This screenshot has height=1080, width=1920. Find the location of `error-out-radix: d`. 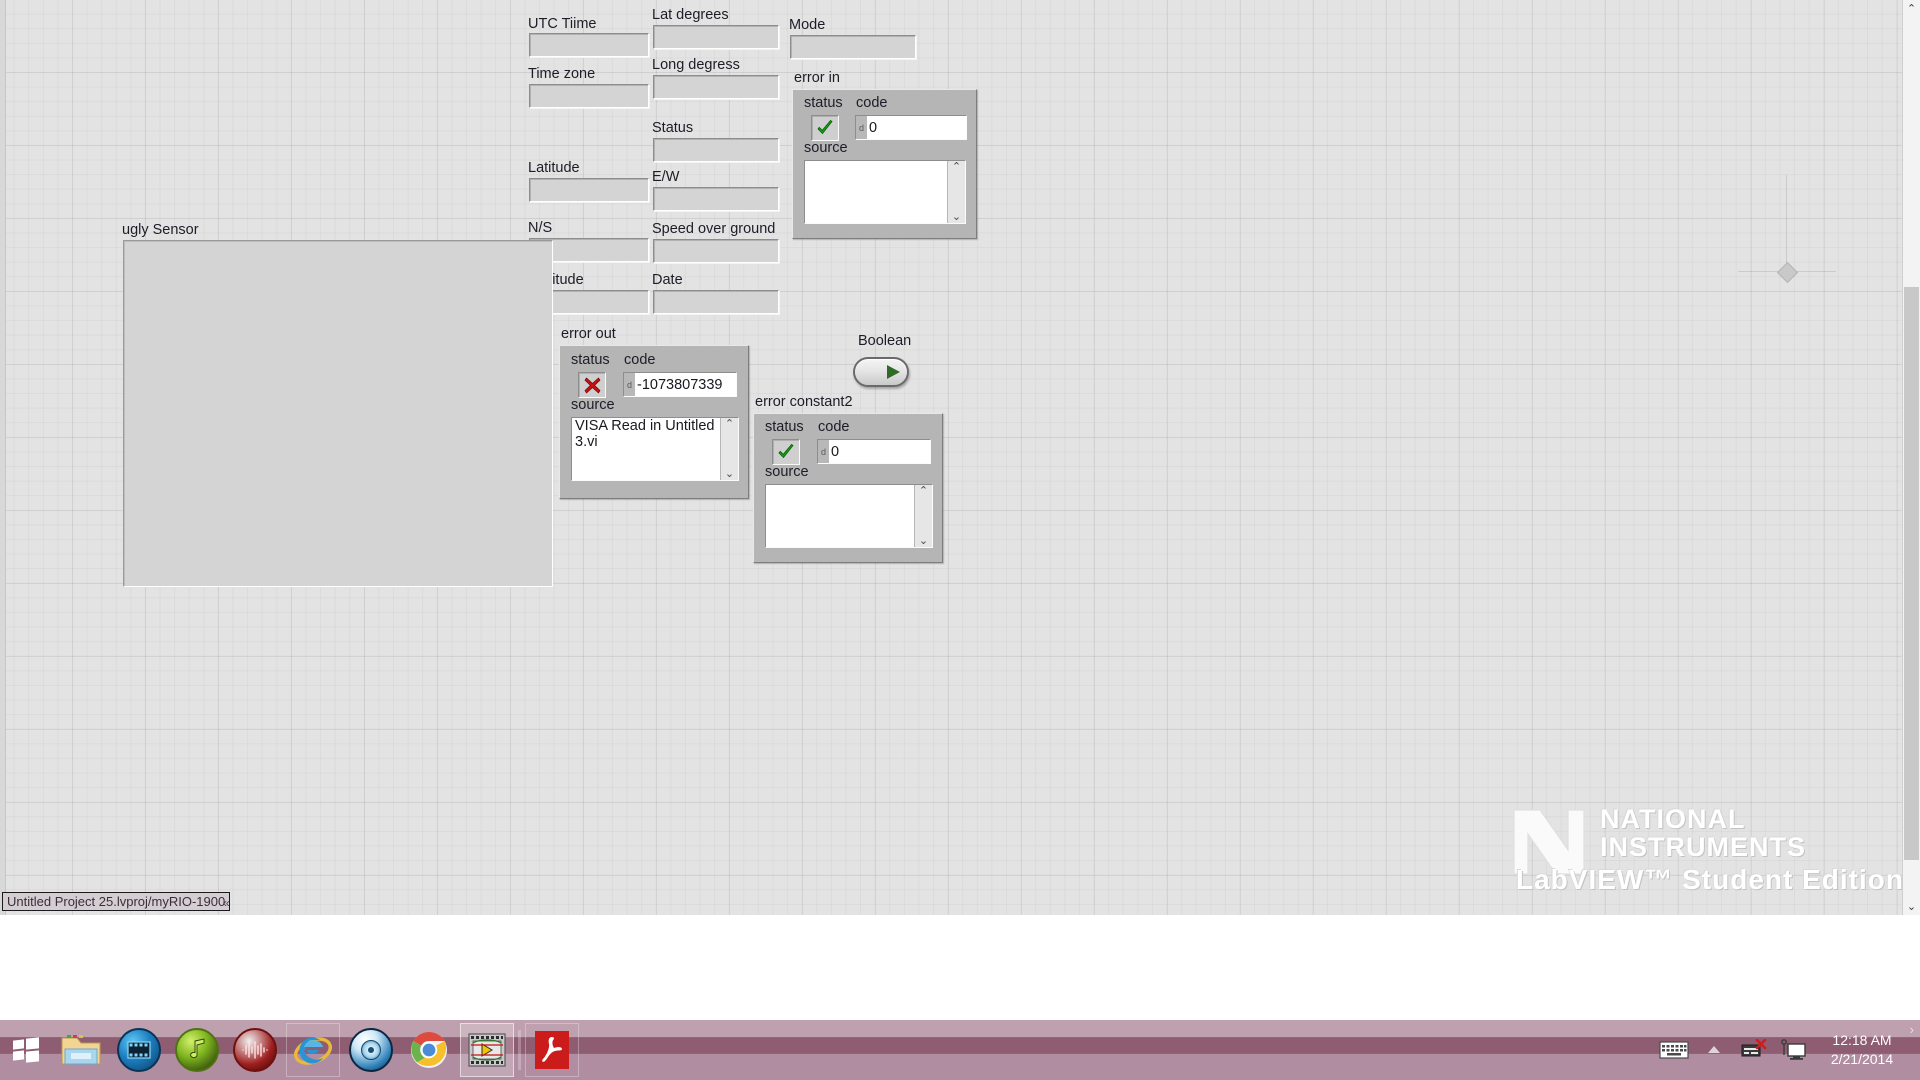

error-out-radix: d is located at coordinates (629, 384).